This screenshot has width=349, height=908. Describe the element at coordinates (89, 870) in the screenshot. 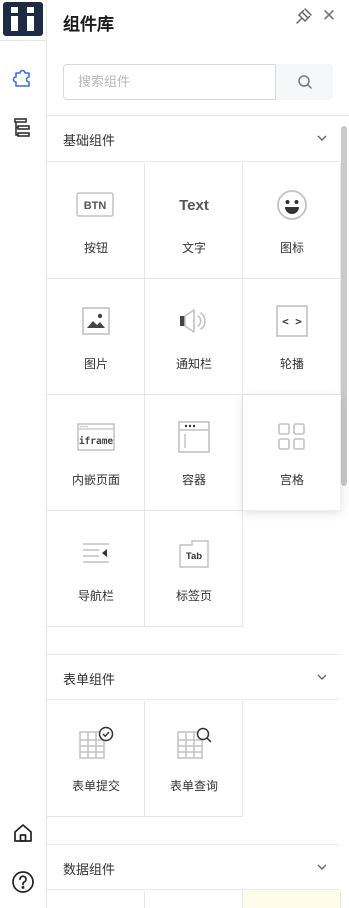

I see `section-title: 数据组件` at that location.